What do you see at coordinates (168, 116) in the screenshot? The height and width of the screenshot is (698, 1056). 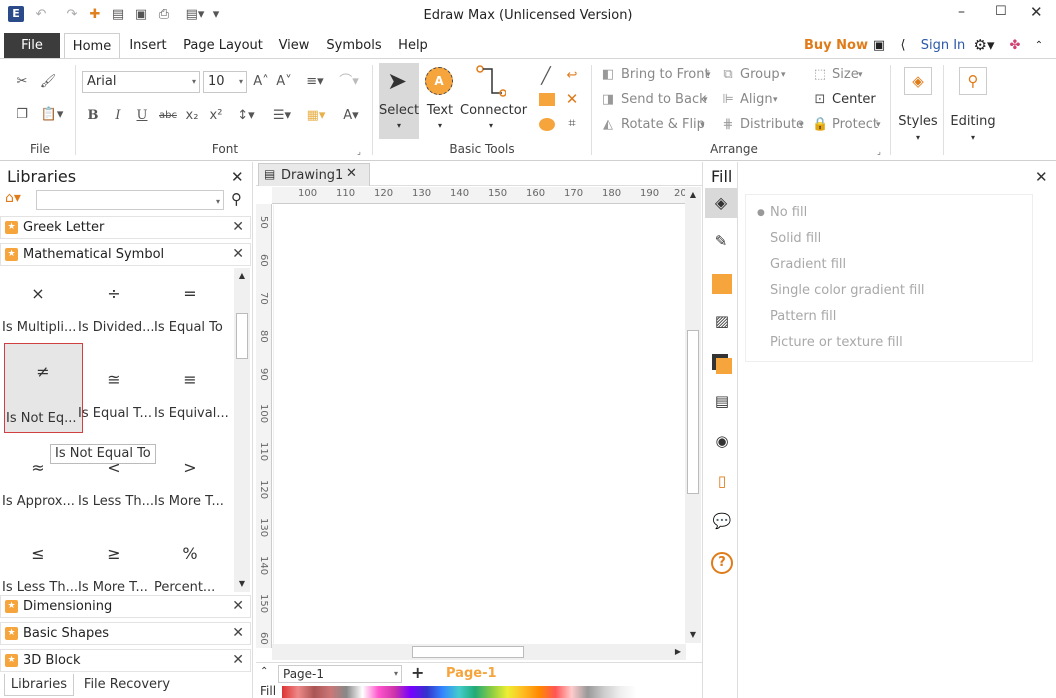 I see `strikethrough-icon: abc` at bounding box center [168, 116].